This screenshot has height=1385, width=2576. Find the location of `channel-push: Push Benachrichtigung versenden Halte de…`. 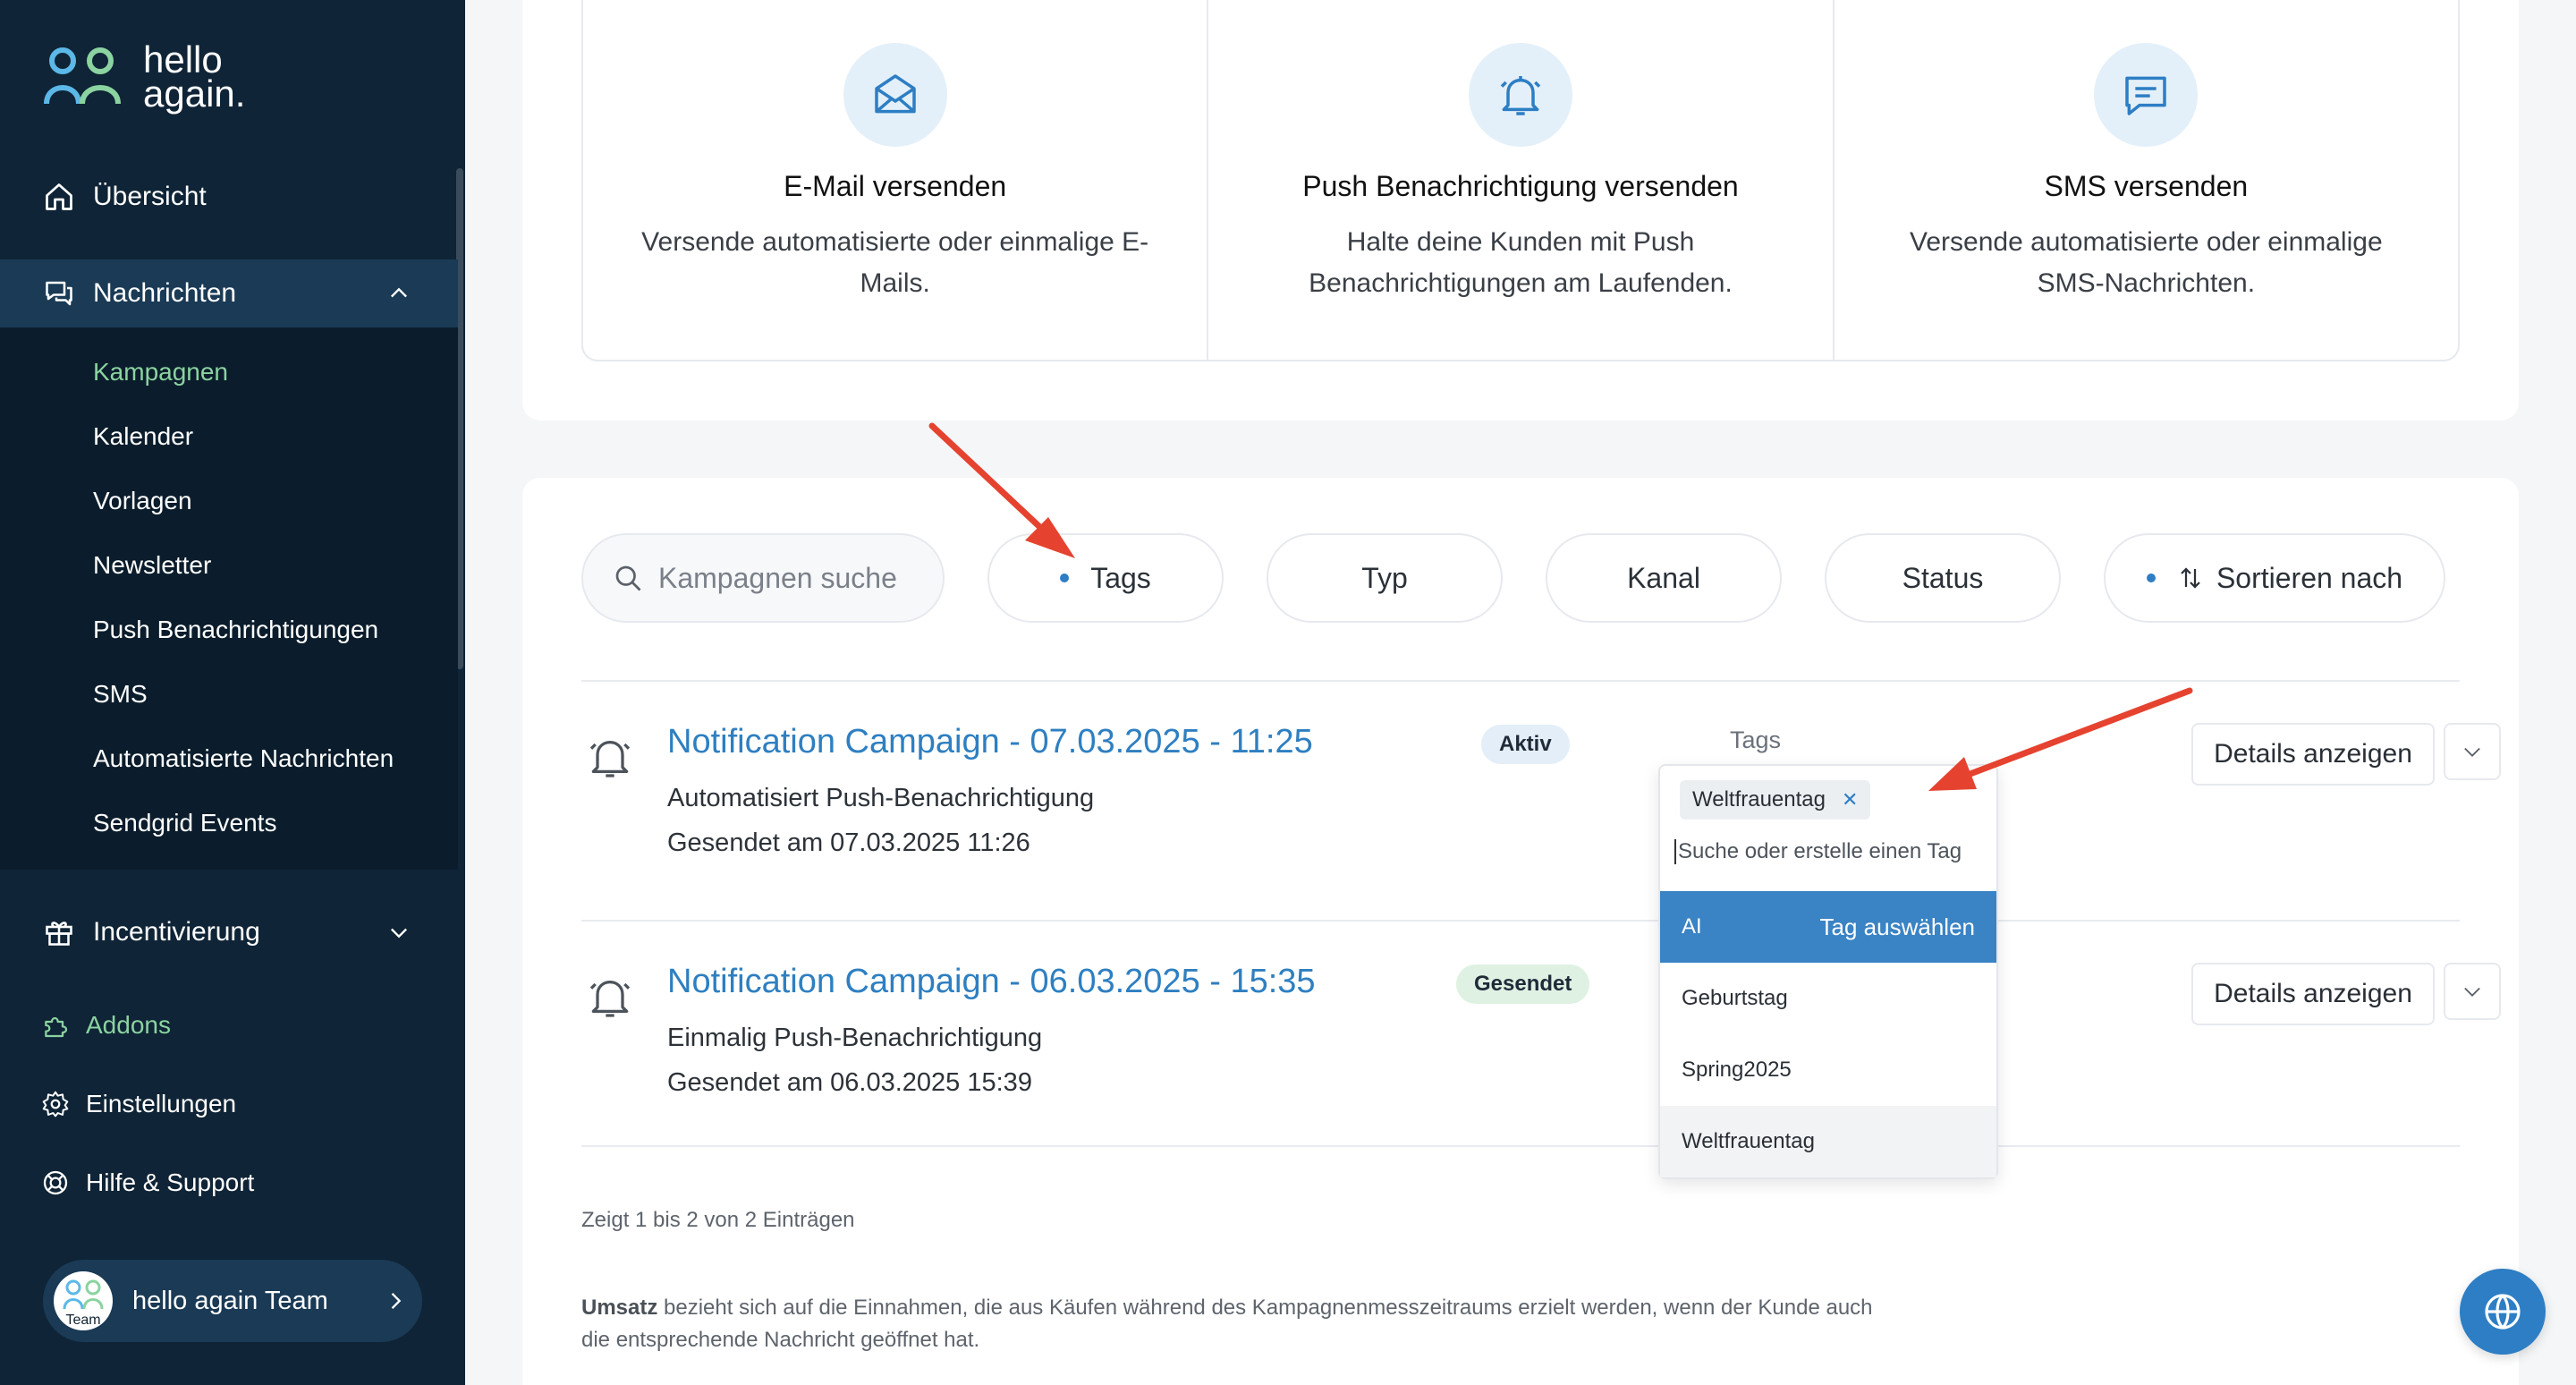

channel-push: Push Benachrichtigung versenden Halte de… is located at coordinates (1519, 180).